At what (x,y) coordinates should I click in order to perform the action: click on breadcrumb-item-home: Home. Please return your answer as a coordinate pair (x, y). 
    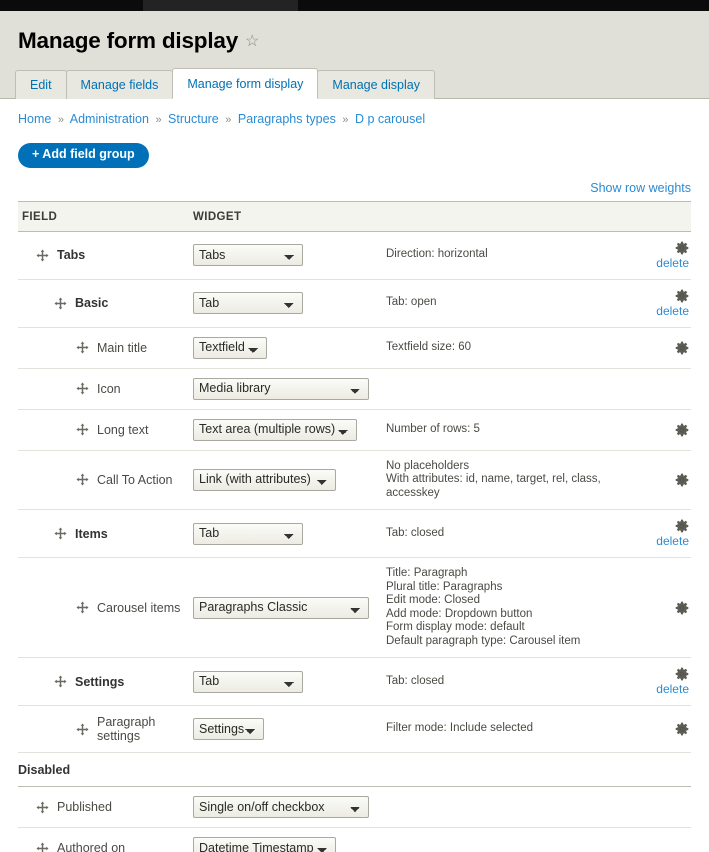
    Looking at the image, I should click on (34, 119).